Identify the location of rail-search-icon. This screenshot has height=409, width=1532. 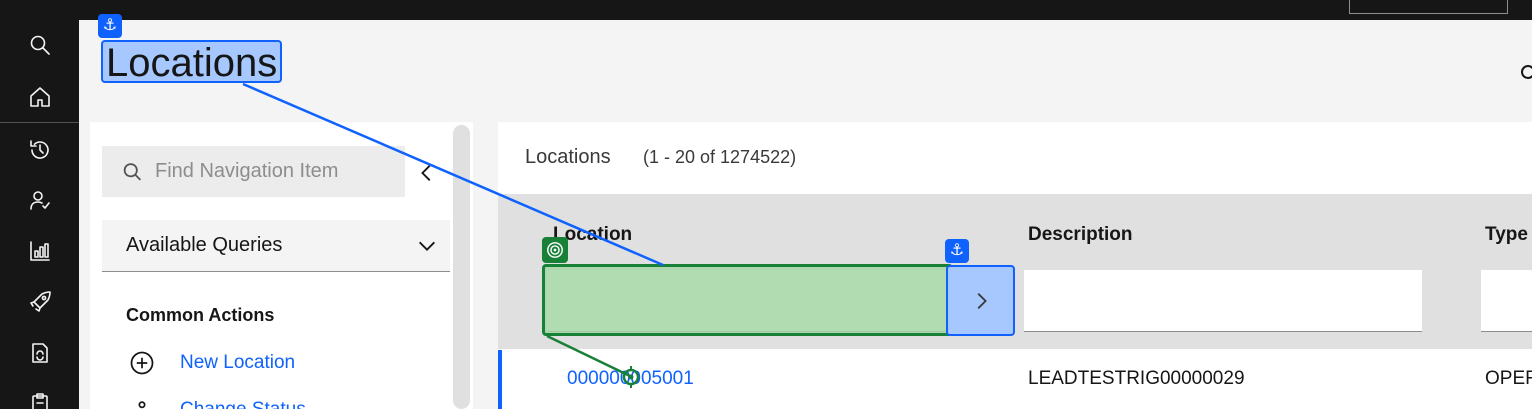
(39, 45).